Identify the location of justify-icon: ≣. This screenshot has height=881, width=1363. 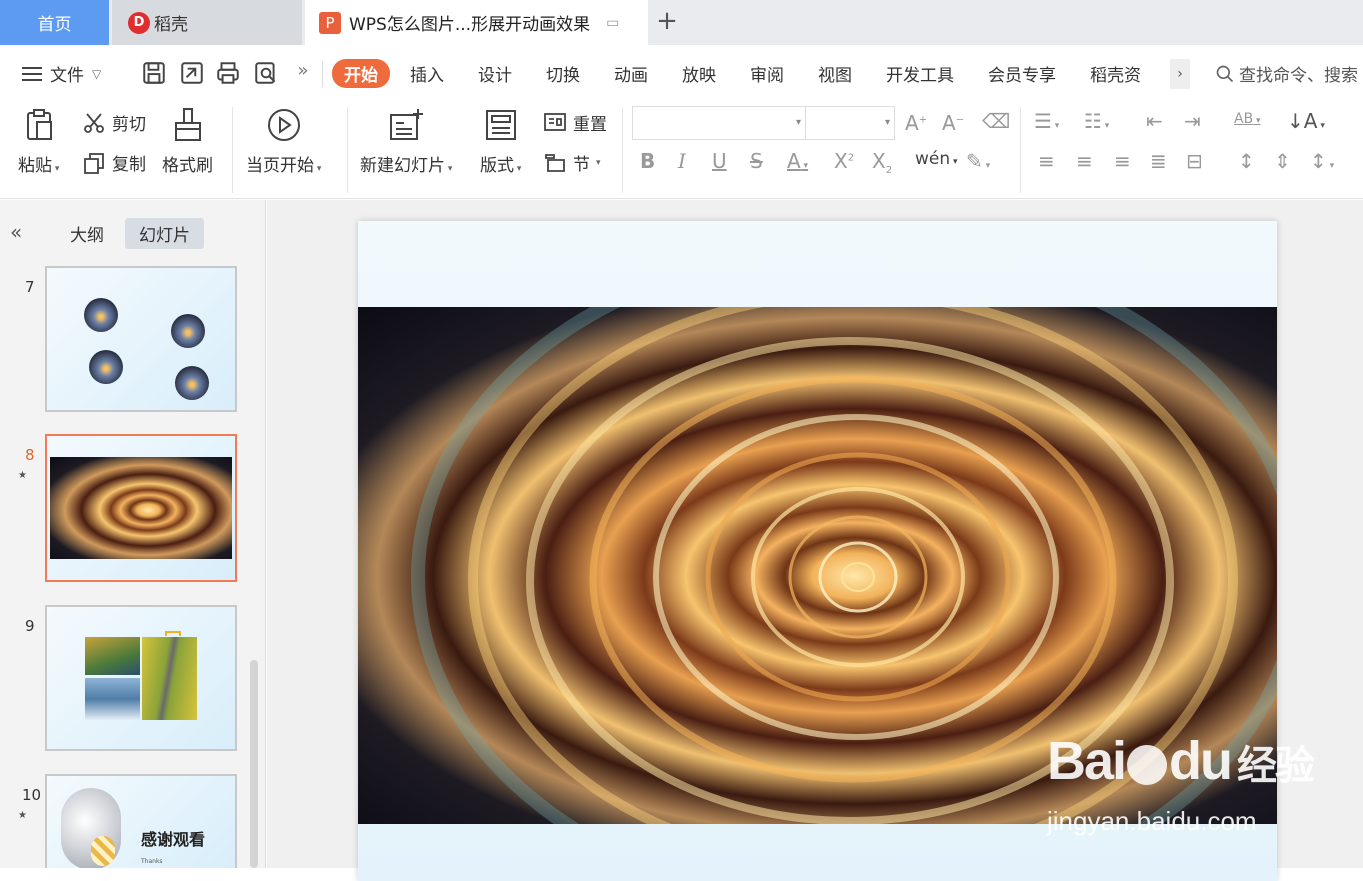
(1158, 161).